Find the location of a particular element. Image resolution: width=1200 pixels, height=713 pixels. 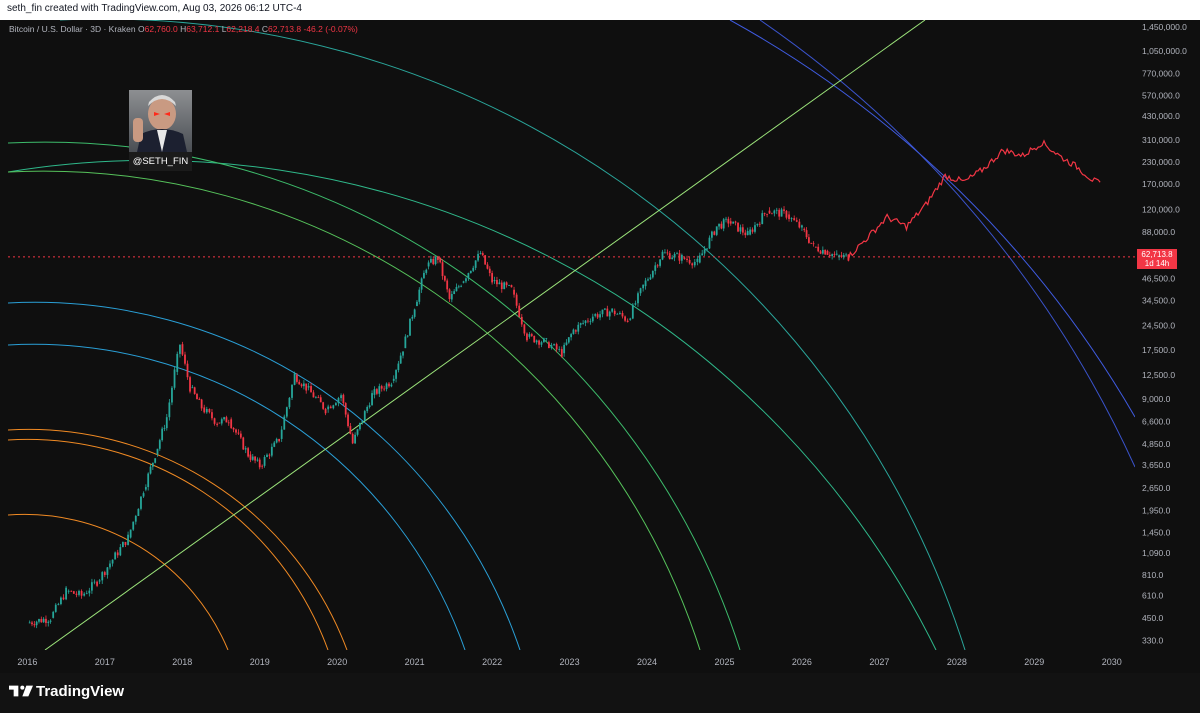

y-tick-label: 1,050,000.0 is located at coordinates (1164, 51).